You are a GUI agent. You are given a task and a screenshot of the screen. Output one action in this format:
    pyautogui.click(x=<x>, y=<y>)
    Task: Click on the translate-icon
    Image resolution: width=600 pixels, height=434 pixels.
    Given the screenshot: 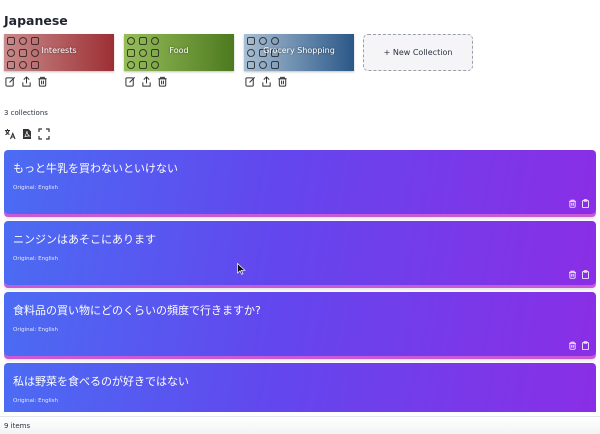 What is the action you would take?
    pyautogui.click(x=10, y=134)
    